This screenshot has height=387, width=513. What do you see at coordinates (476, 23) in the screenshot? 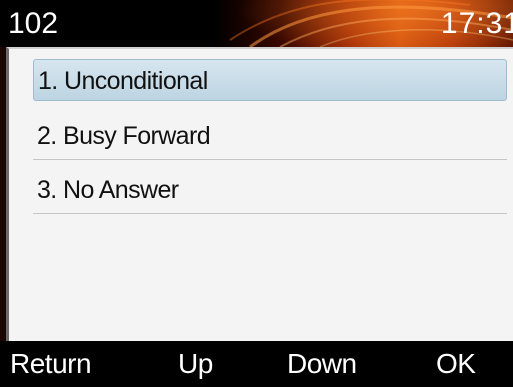
I see `clock-time: 17:31` at bounding box center [476, 23].